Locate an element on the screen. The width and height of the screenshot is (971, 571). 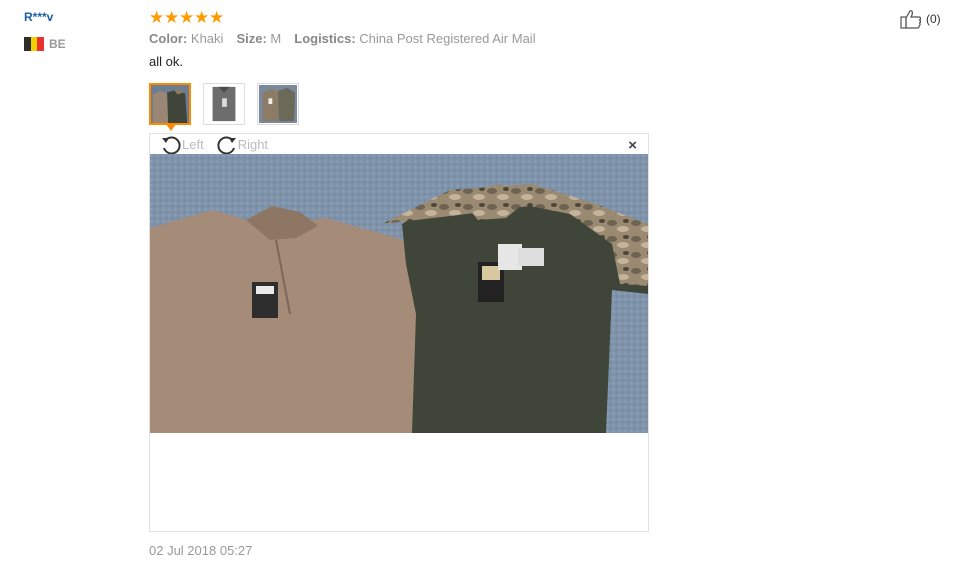
attribute-label: Size: is located at coordinates (251, 38).